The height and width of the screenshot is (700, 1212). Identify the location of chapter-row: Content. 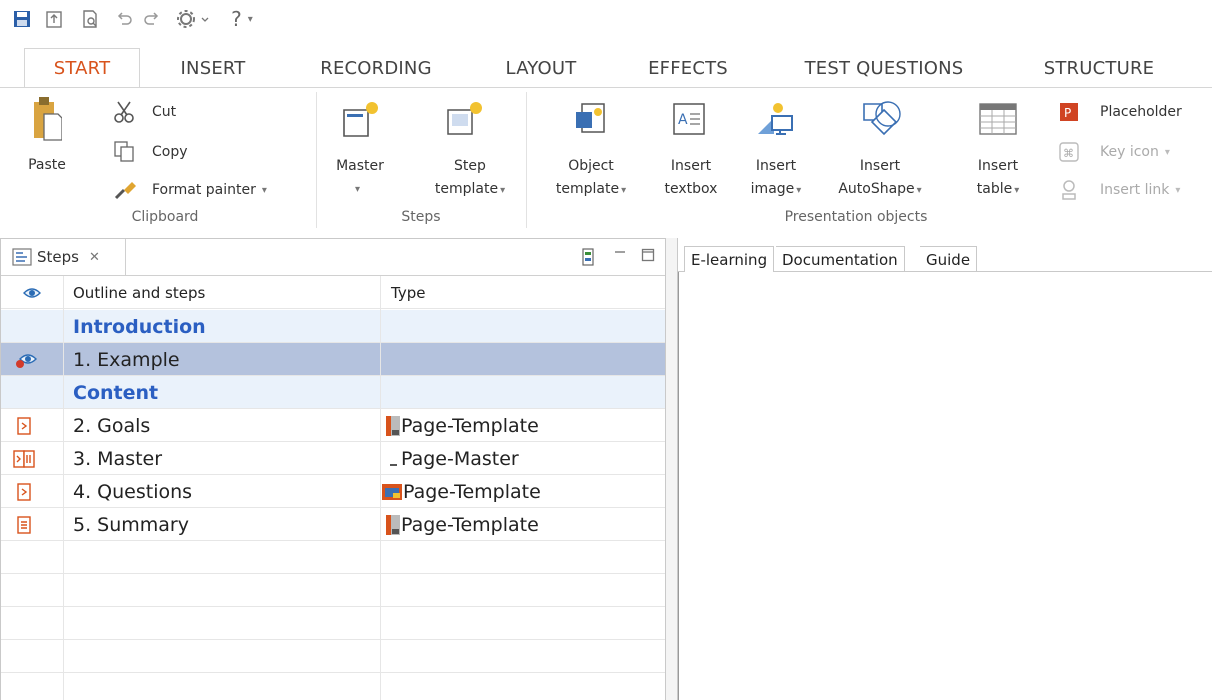
(333, 392).